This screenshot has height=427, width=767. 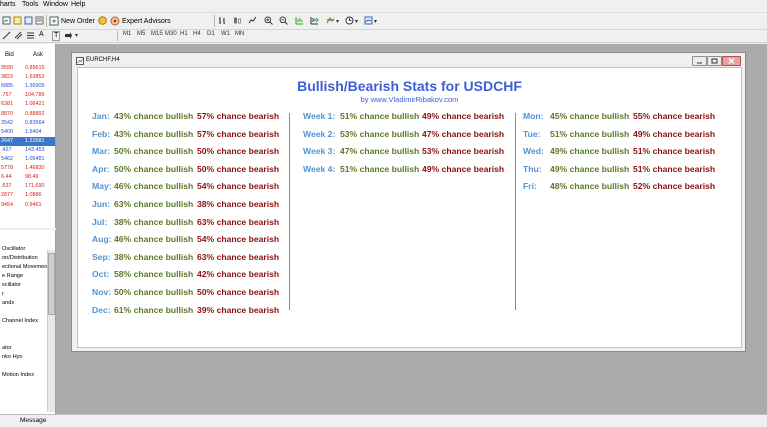 What do you see at coordinates (349, 20) in the screenshot?
I see `periods-icon` at bounding box center [349, 20].